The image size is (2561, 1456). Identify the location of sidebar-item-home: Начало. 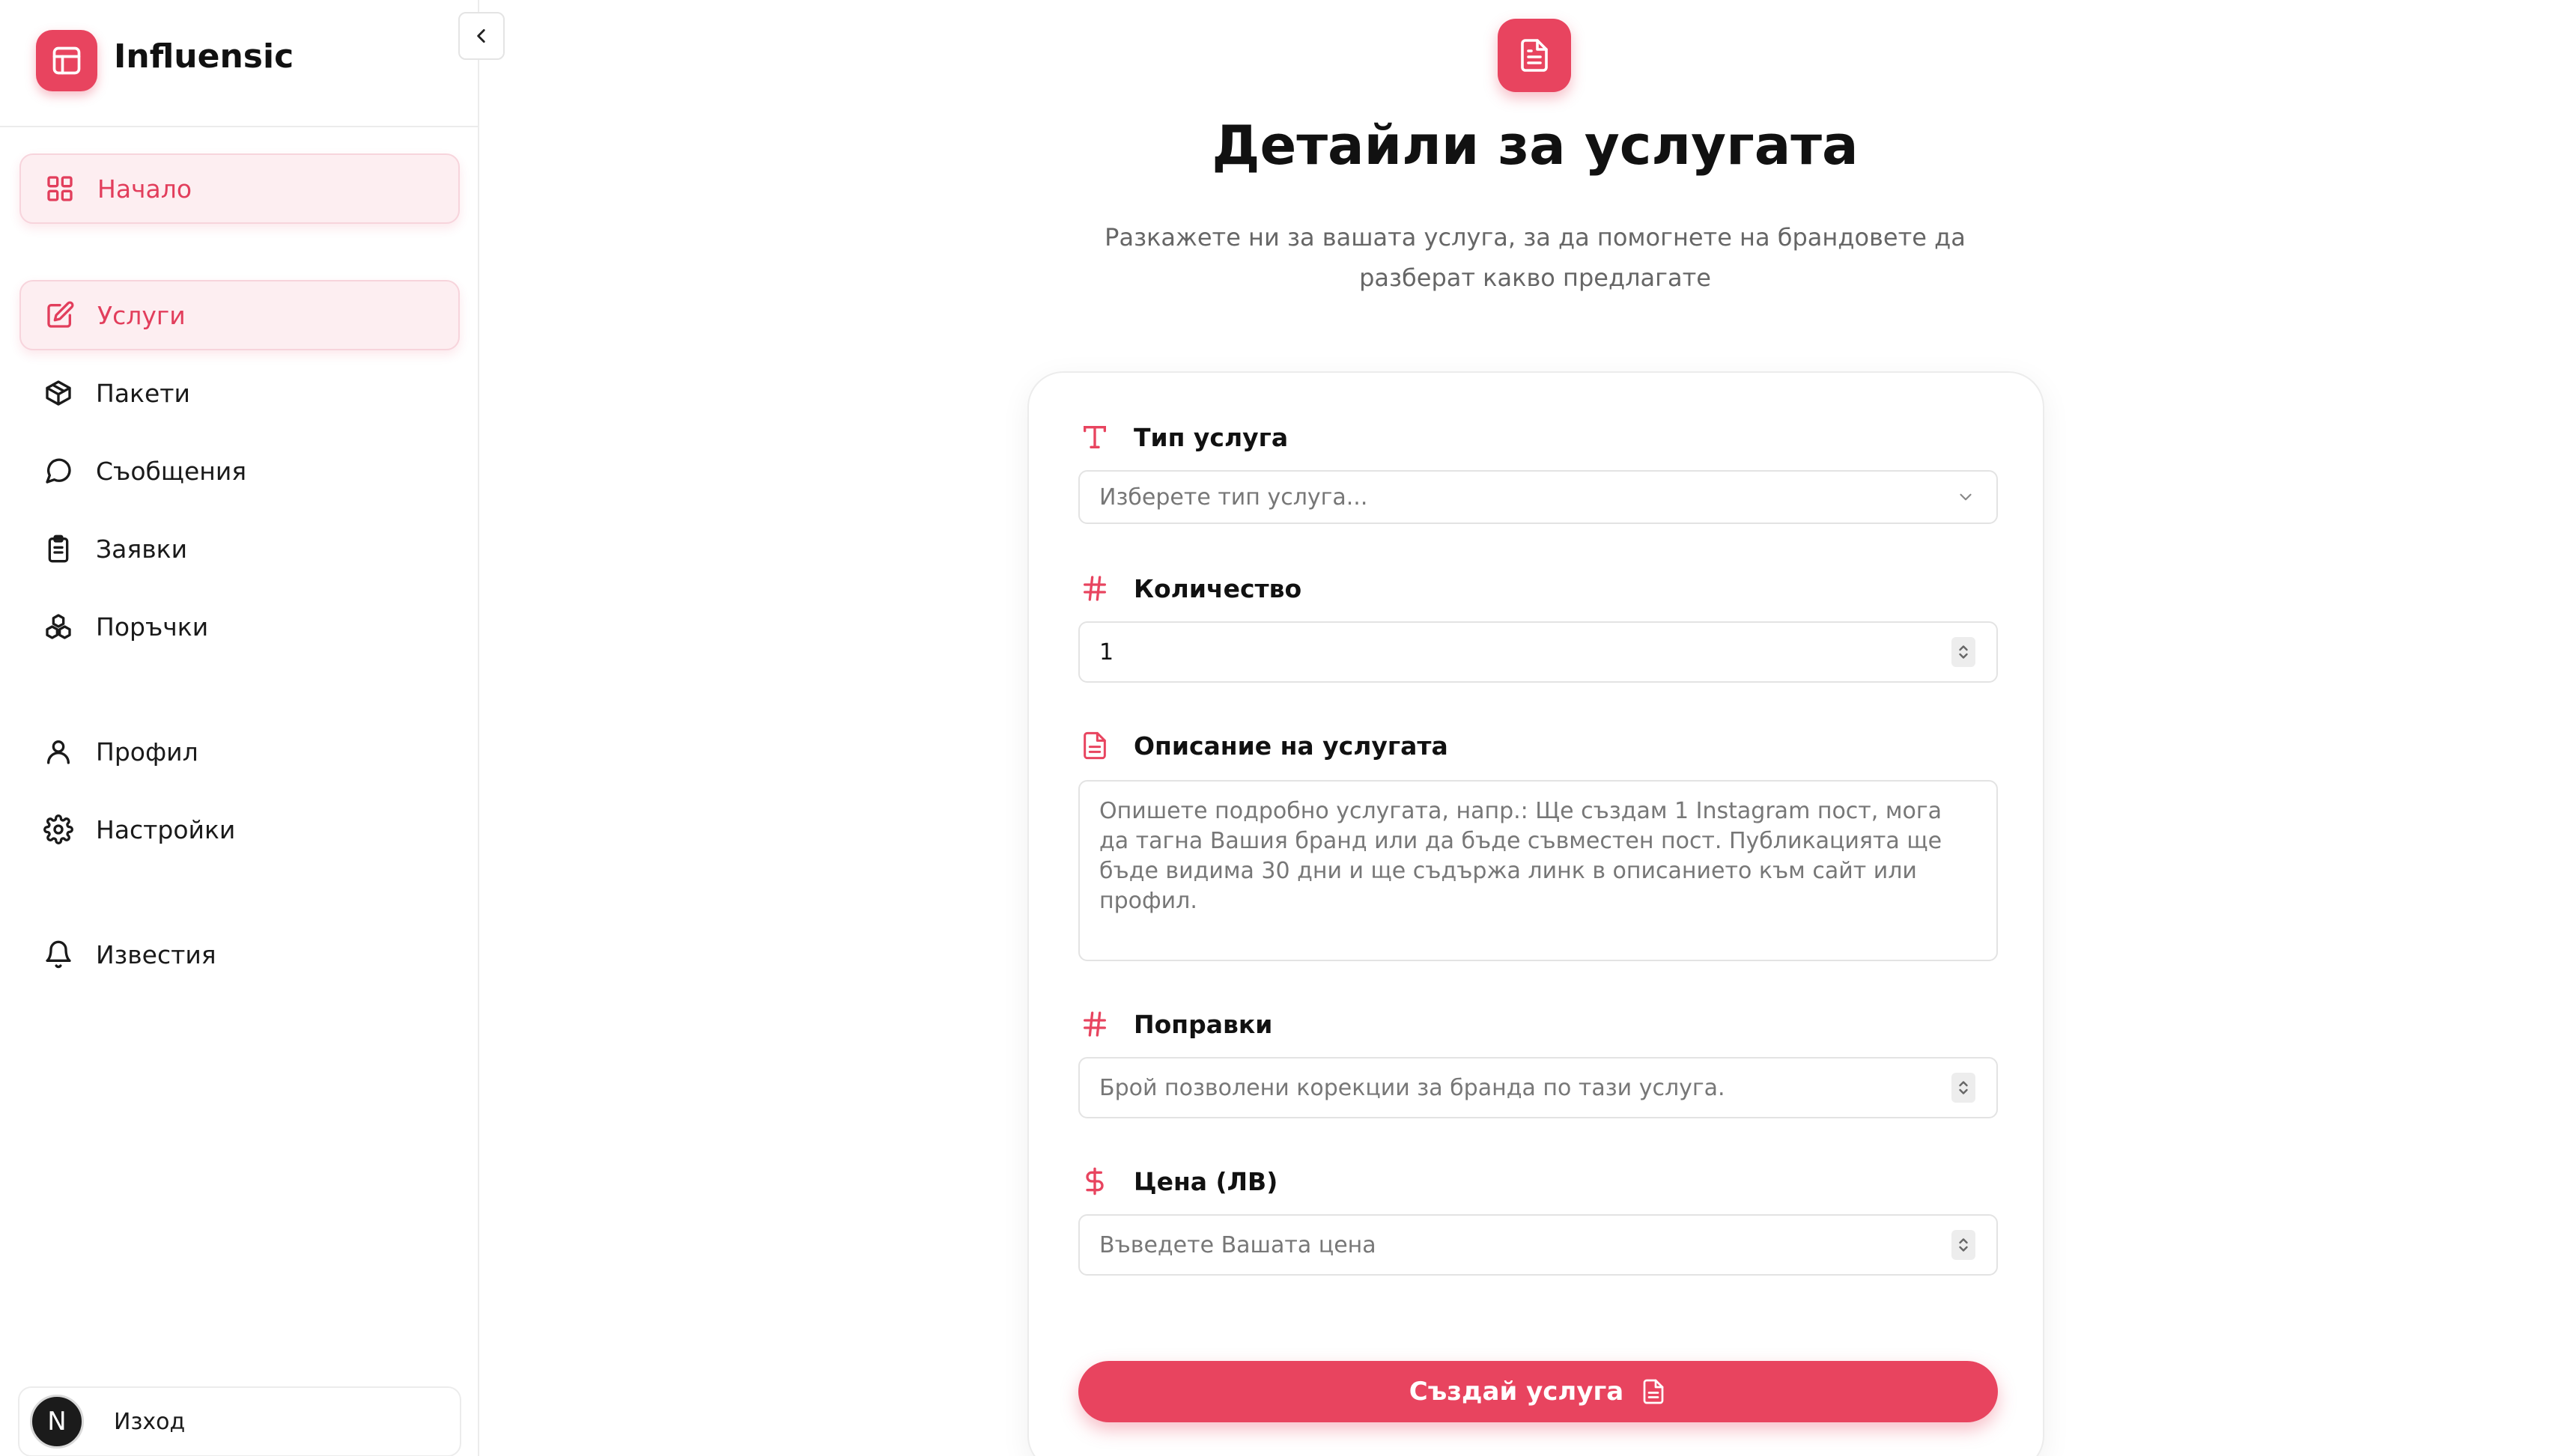
(239, 188).